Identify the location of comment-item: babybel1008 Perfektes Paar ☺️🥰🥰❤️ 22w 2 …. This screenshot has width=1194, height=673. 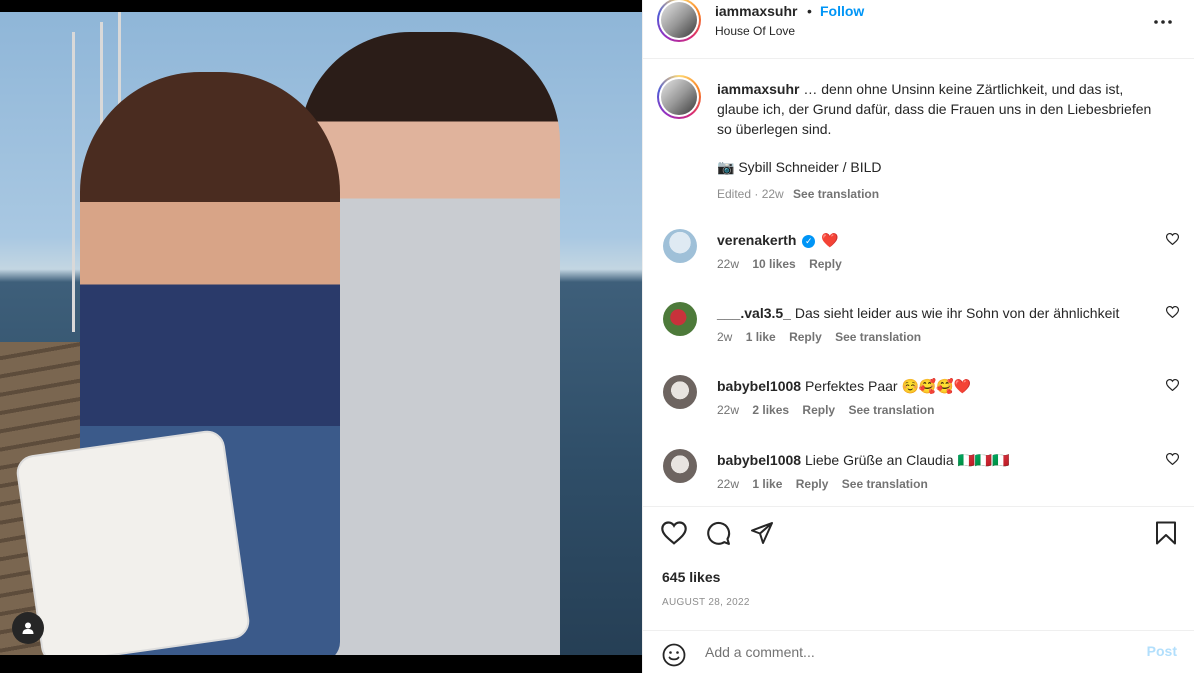
(918, 405).